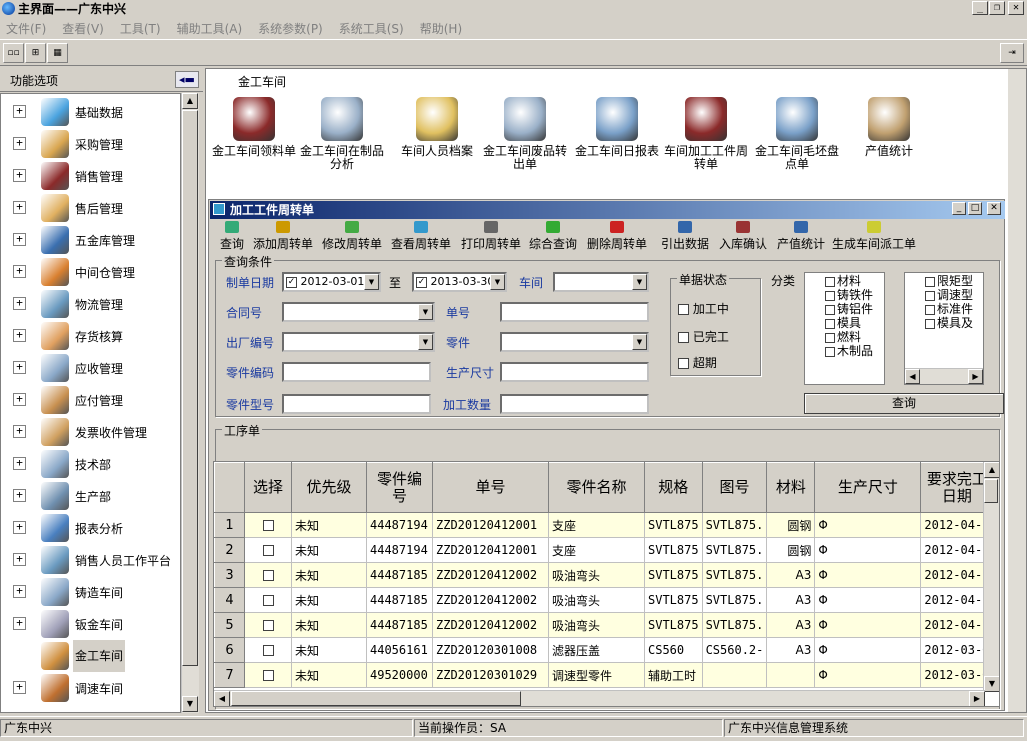 This screenshot has height=741, width=1027. What do you see at coordinates (849, 310) in the screenshot?
I see `category-item: 铸铝件` at bounding box center [849, 310].